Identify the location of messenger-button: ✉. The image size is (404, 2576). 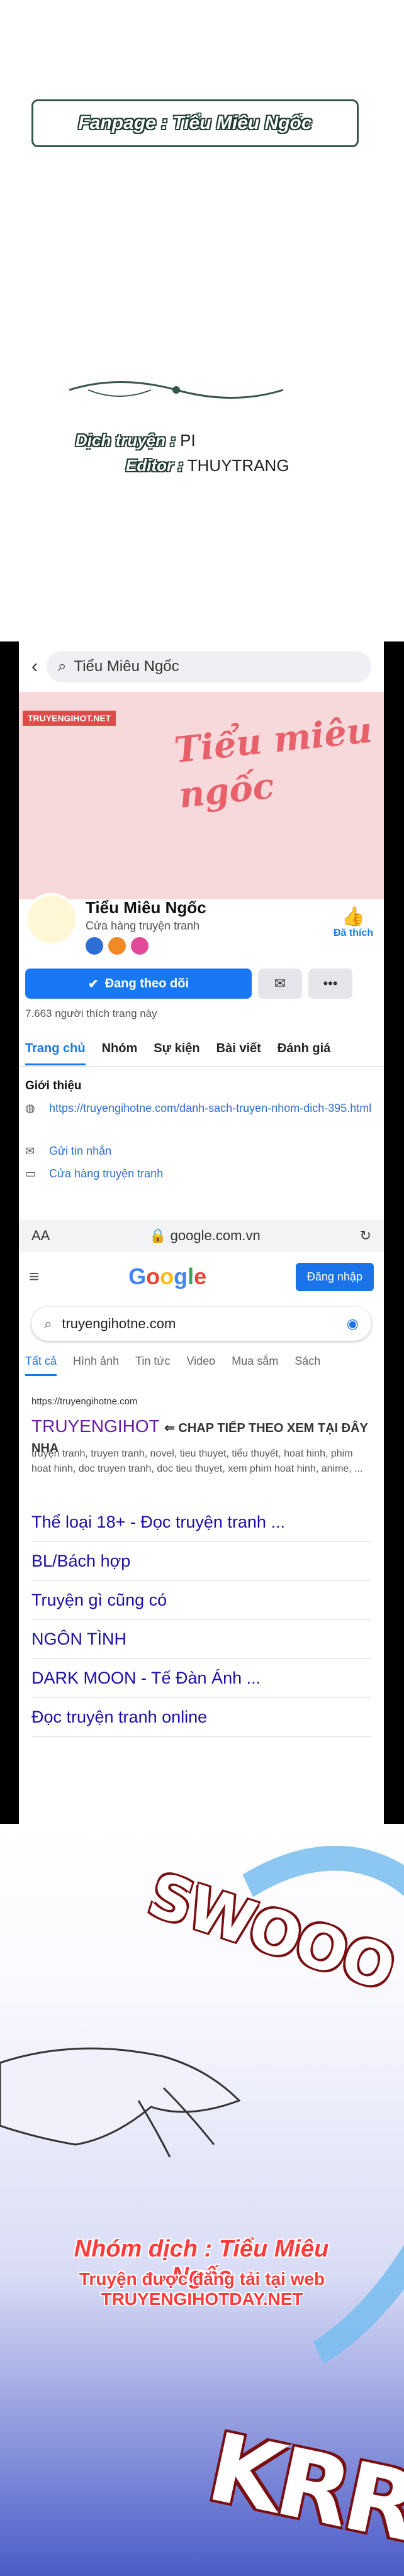
(280, 984).